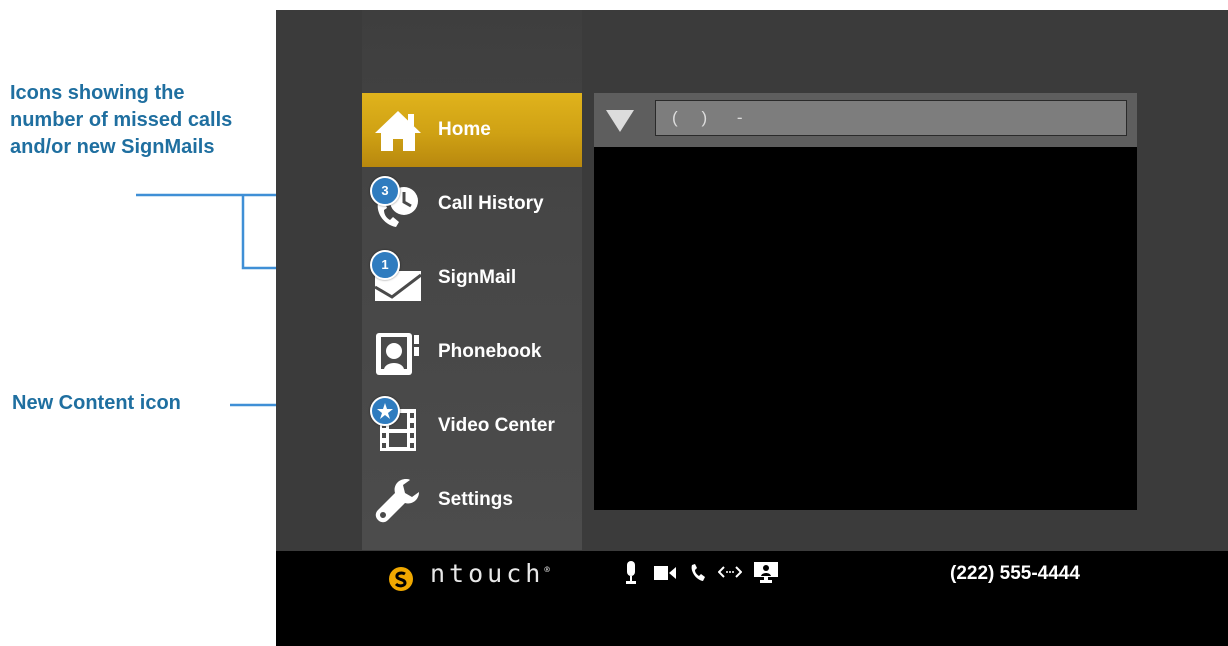 The image size is (1228, 646). What do you see at coordinates (730, 574) in the screenshot?
I see `network-icon` at bounding box center [730, 574].